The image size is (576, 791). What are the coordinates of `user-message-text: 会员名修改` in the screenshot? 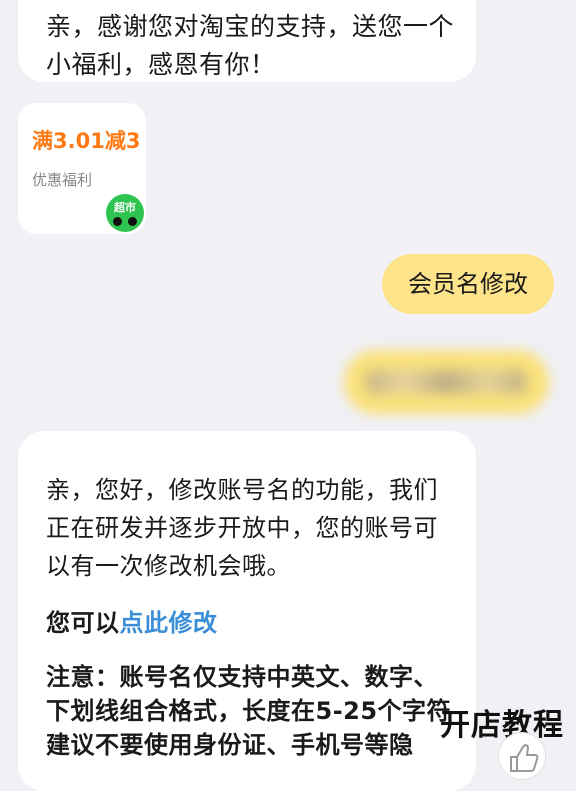 It's located at (468, 284).